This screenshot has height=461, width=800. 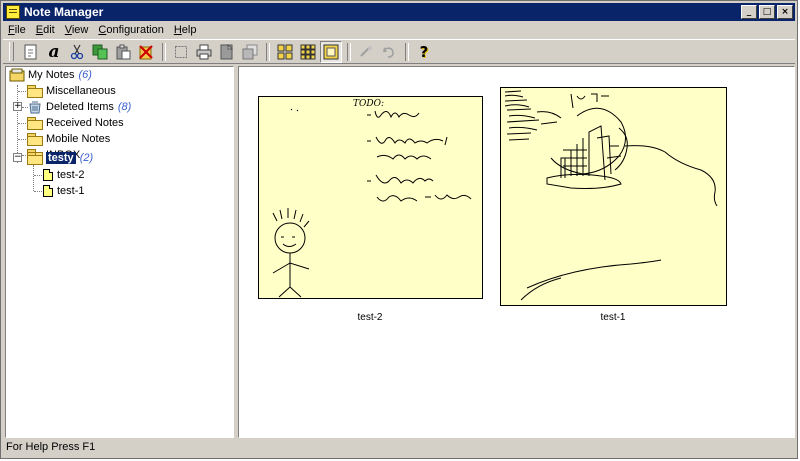 I want to click on menu-help-mnemonic: H, so click(x=177, y=29).